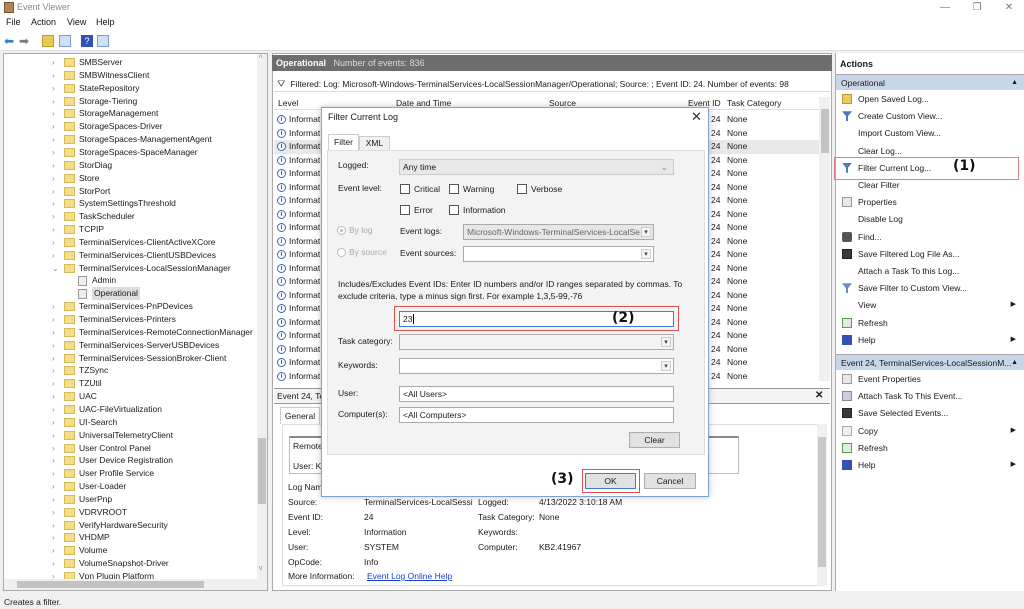 The width and height of the screenshot is (1024, 609). Describe the element at coordinates (300, 415) in the screenshot. I see `tab-general: General` at that location.